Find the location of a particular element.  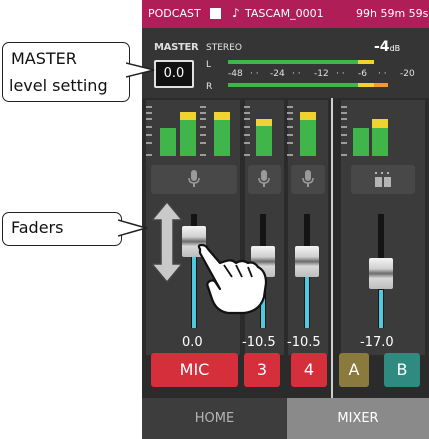

record-status-box is located at coordinates (215, 13).